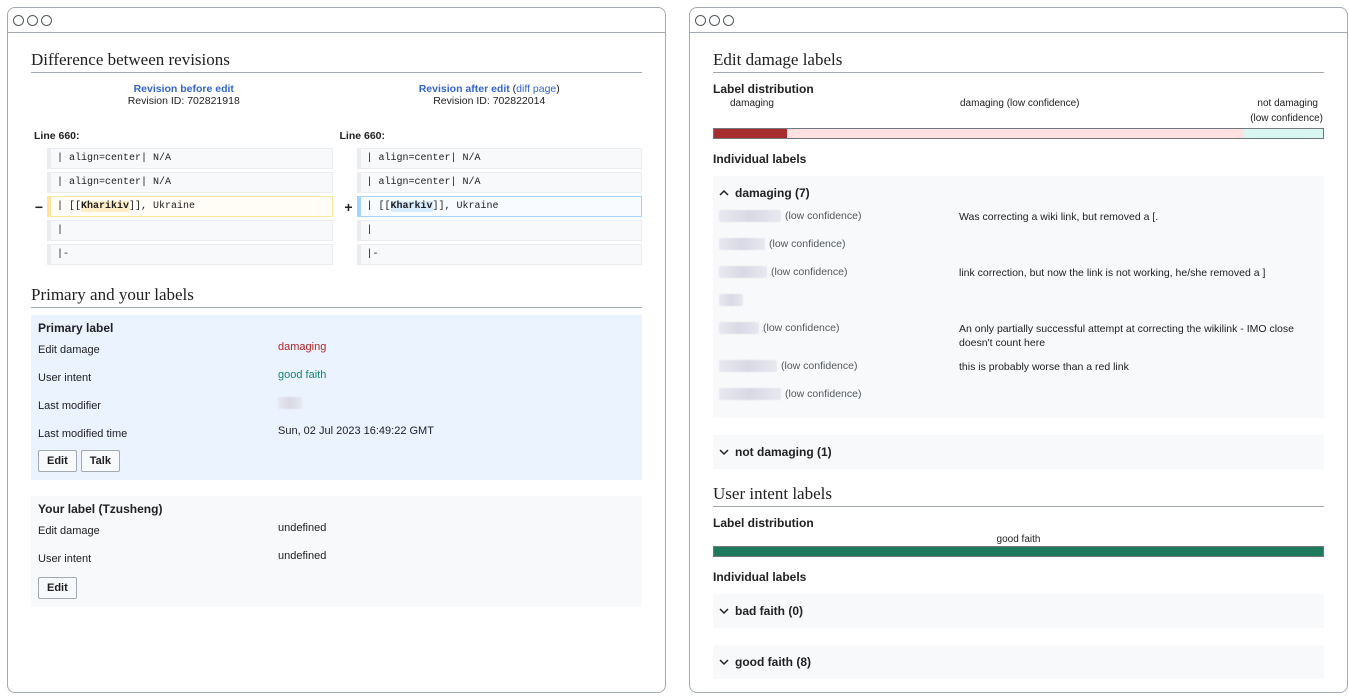  I want to click on user-intent-value: good faith, so click(302, 375).